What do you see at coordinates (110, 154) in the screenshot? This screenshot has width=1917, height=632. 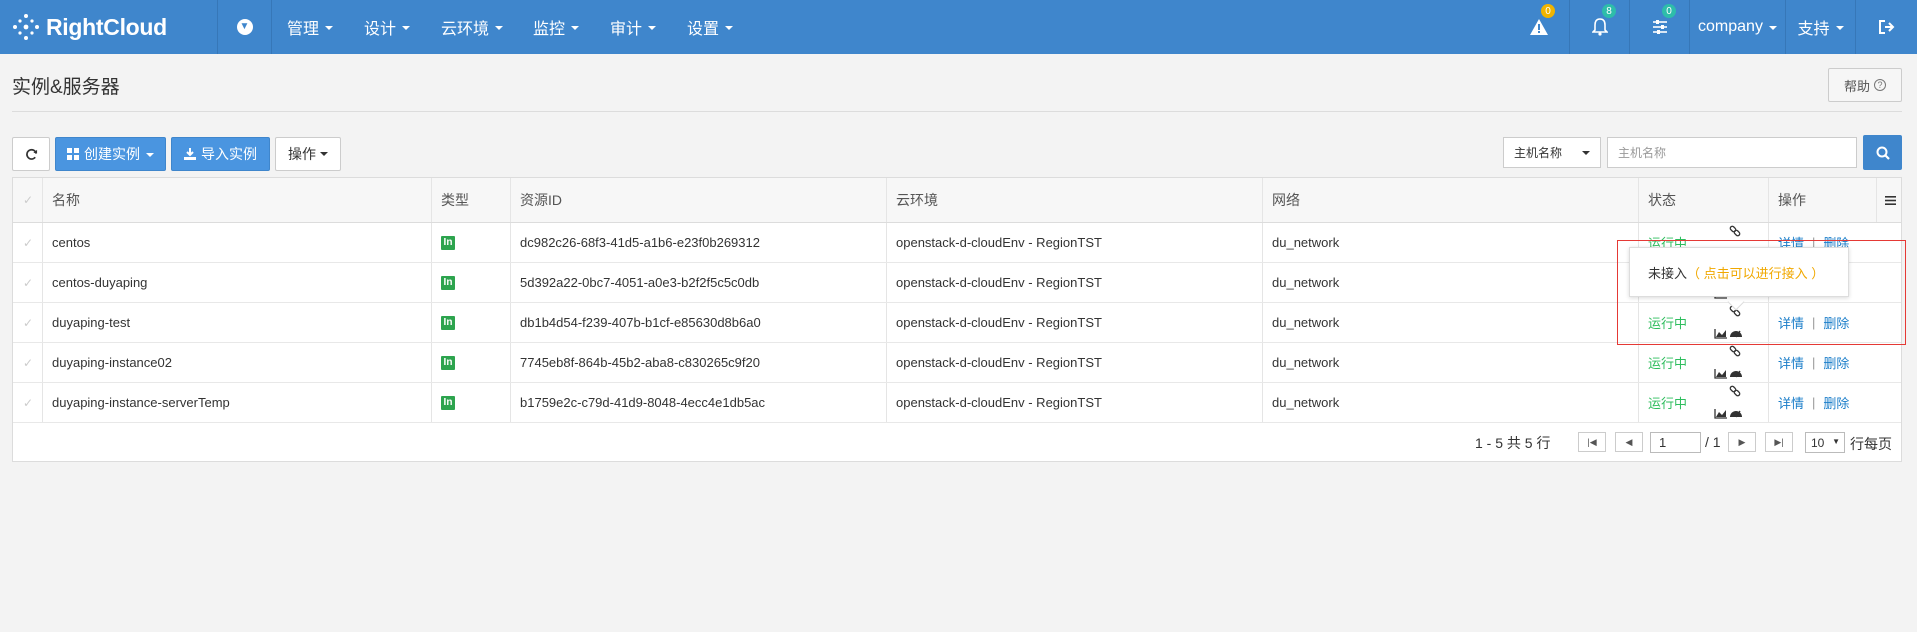 I see `create-instance-button: 创建实例` at bounding box center [110, 154].